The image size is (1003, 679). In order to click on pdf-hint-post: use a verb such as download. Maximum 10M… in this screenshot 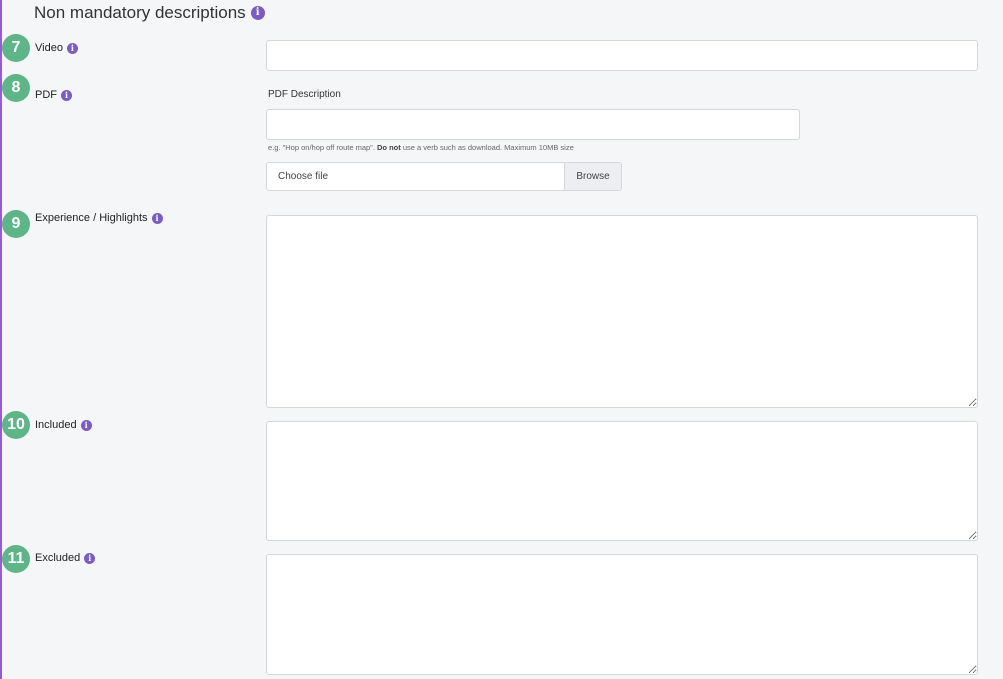, I will do `click(487, 147)`.